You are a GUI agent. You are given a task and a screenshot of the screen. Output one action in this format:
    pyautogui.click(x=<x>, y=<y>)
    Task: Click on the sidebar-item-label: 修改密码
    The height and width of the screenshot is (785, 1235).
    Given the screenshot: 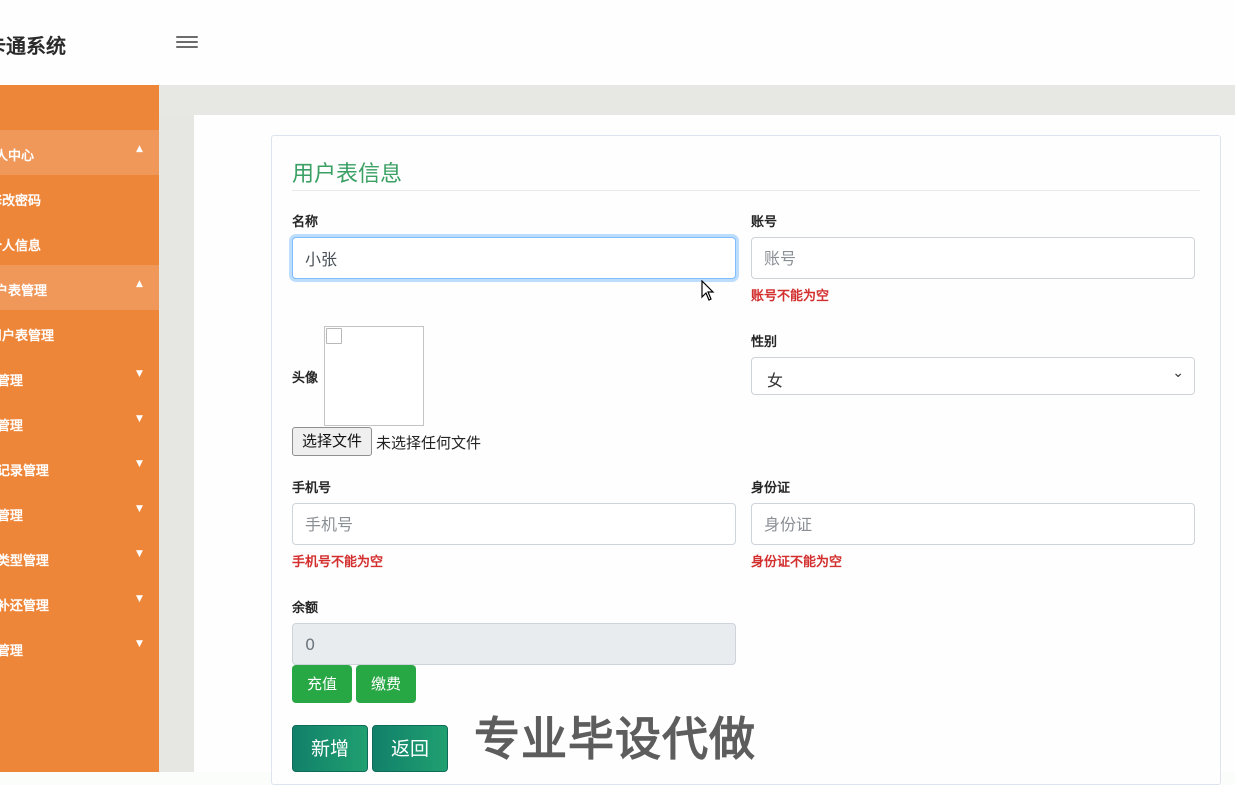 What is the action you would take?
    pyautogui.click(x=21, y=201)
    